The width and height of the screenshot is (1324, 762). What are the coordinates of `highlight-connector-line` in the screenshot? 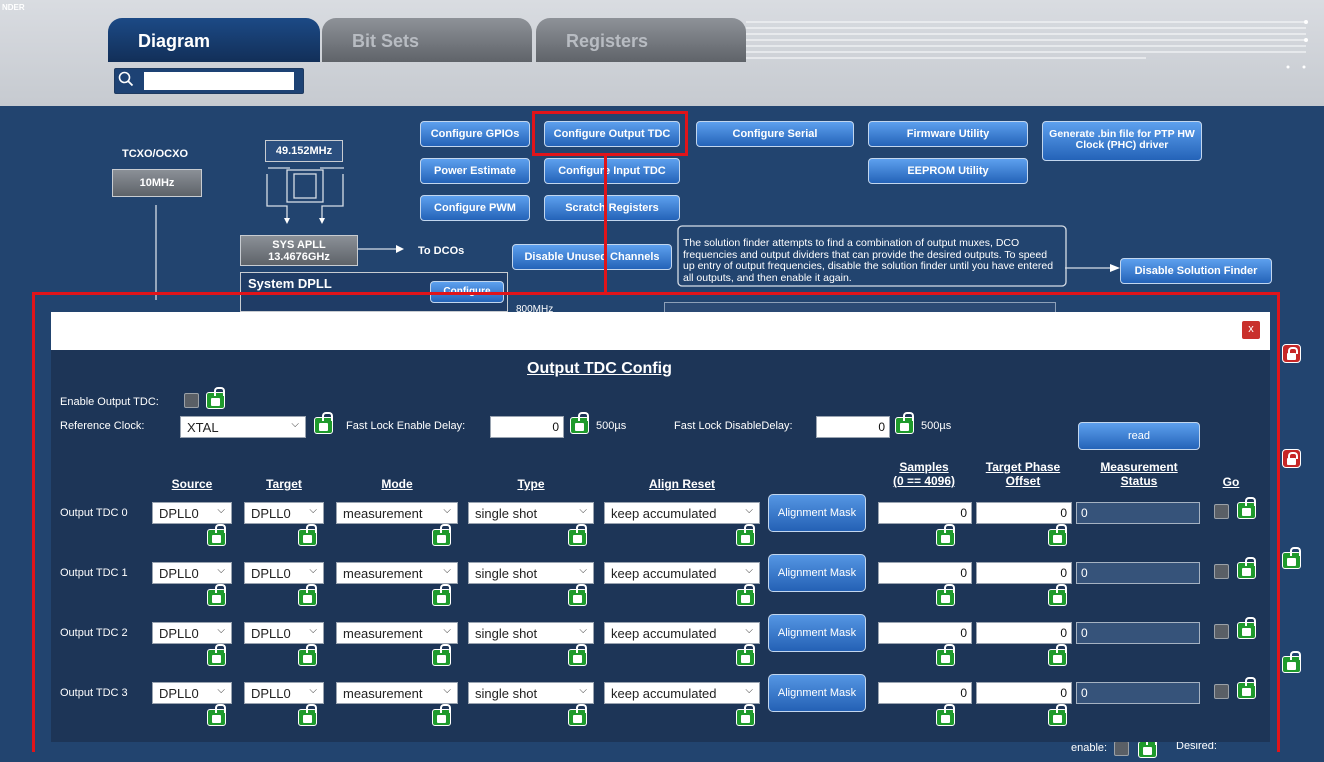 It's located at (605, 224).